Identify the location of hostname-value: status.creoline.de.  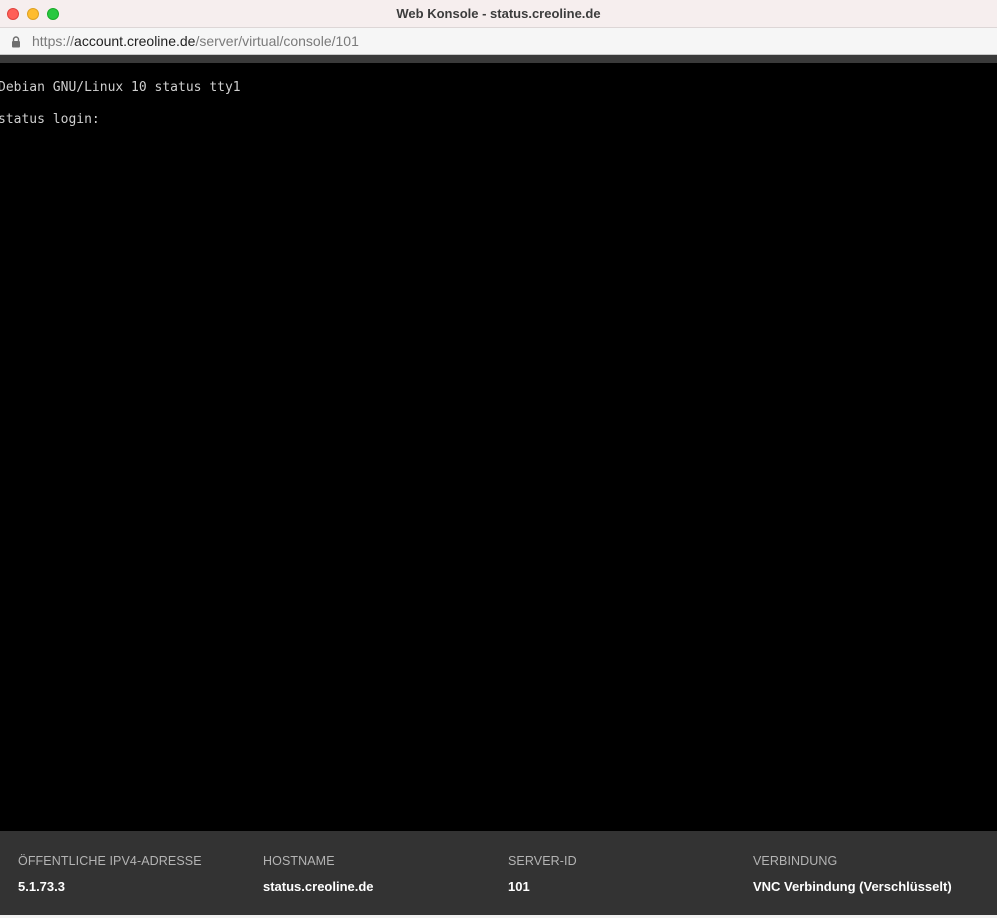
(318, 886).